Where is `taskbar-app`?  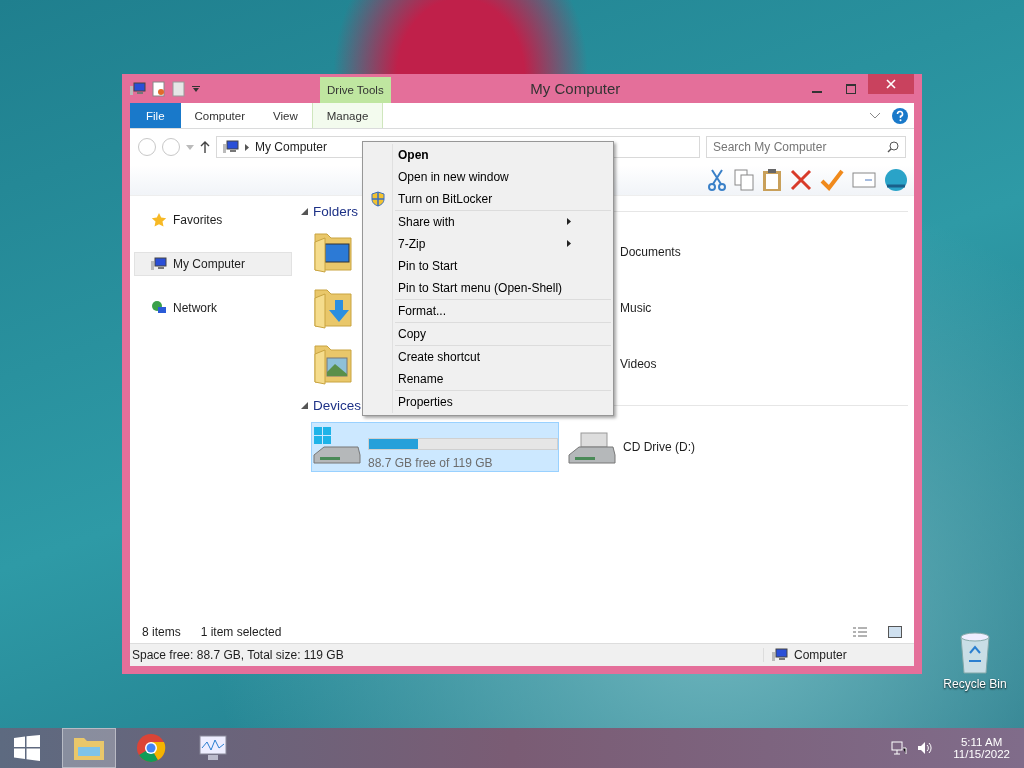 taskbar-app is located at coordinates (89, 748).